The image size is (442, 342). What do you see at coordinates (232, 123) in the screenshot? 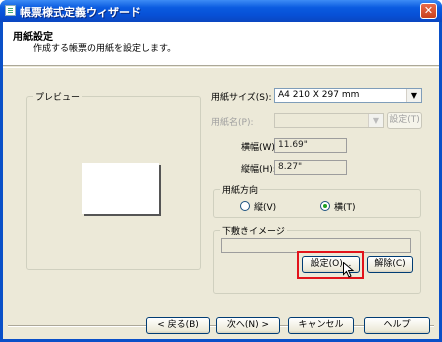
I see `paper-name-label: 用紙名(P):` at bounding box center [232, 123].